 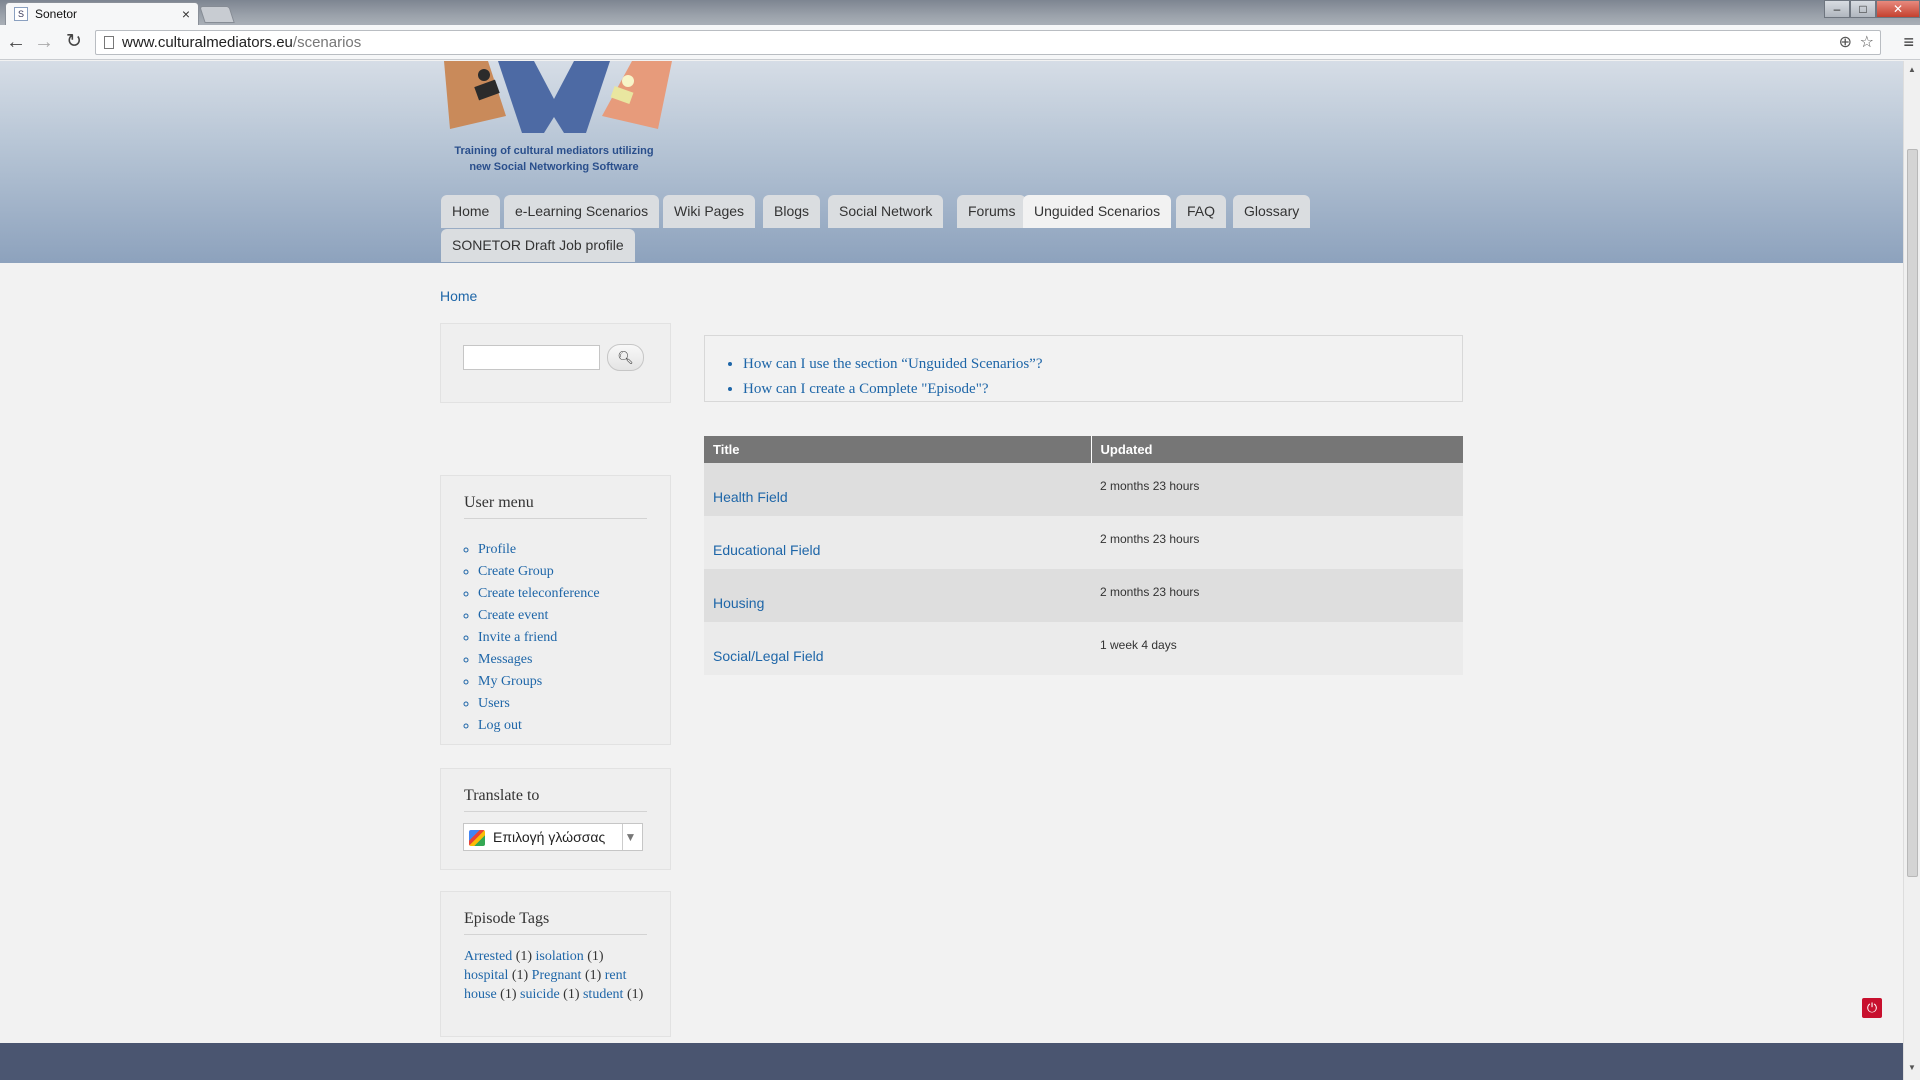 What do you see at coordinates (988, 42) in the screenshot?
I see `address-bar: www.culturalmediators.eu/scenarios ⊕ ☆` at bounding box center [988, 42].